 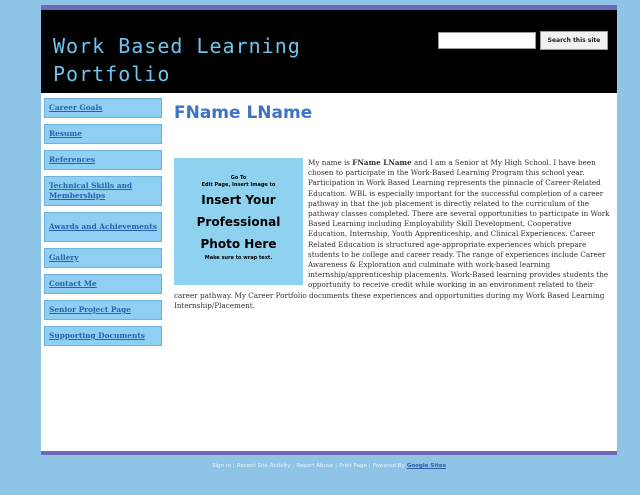 What do you see at coordinates (238, 200) in the screenshot?
I see `photo-line-insert: Insert Your` at bounding box center [238, 200].